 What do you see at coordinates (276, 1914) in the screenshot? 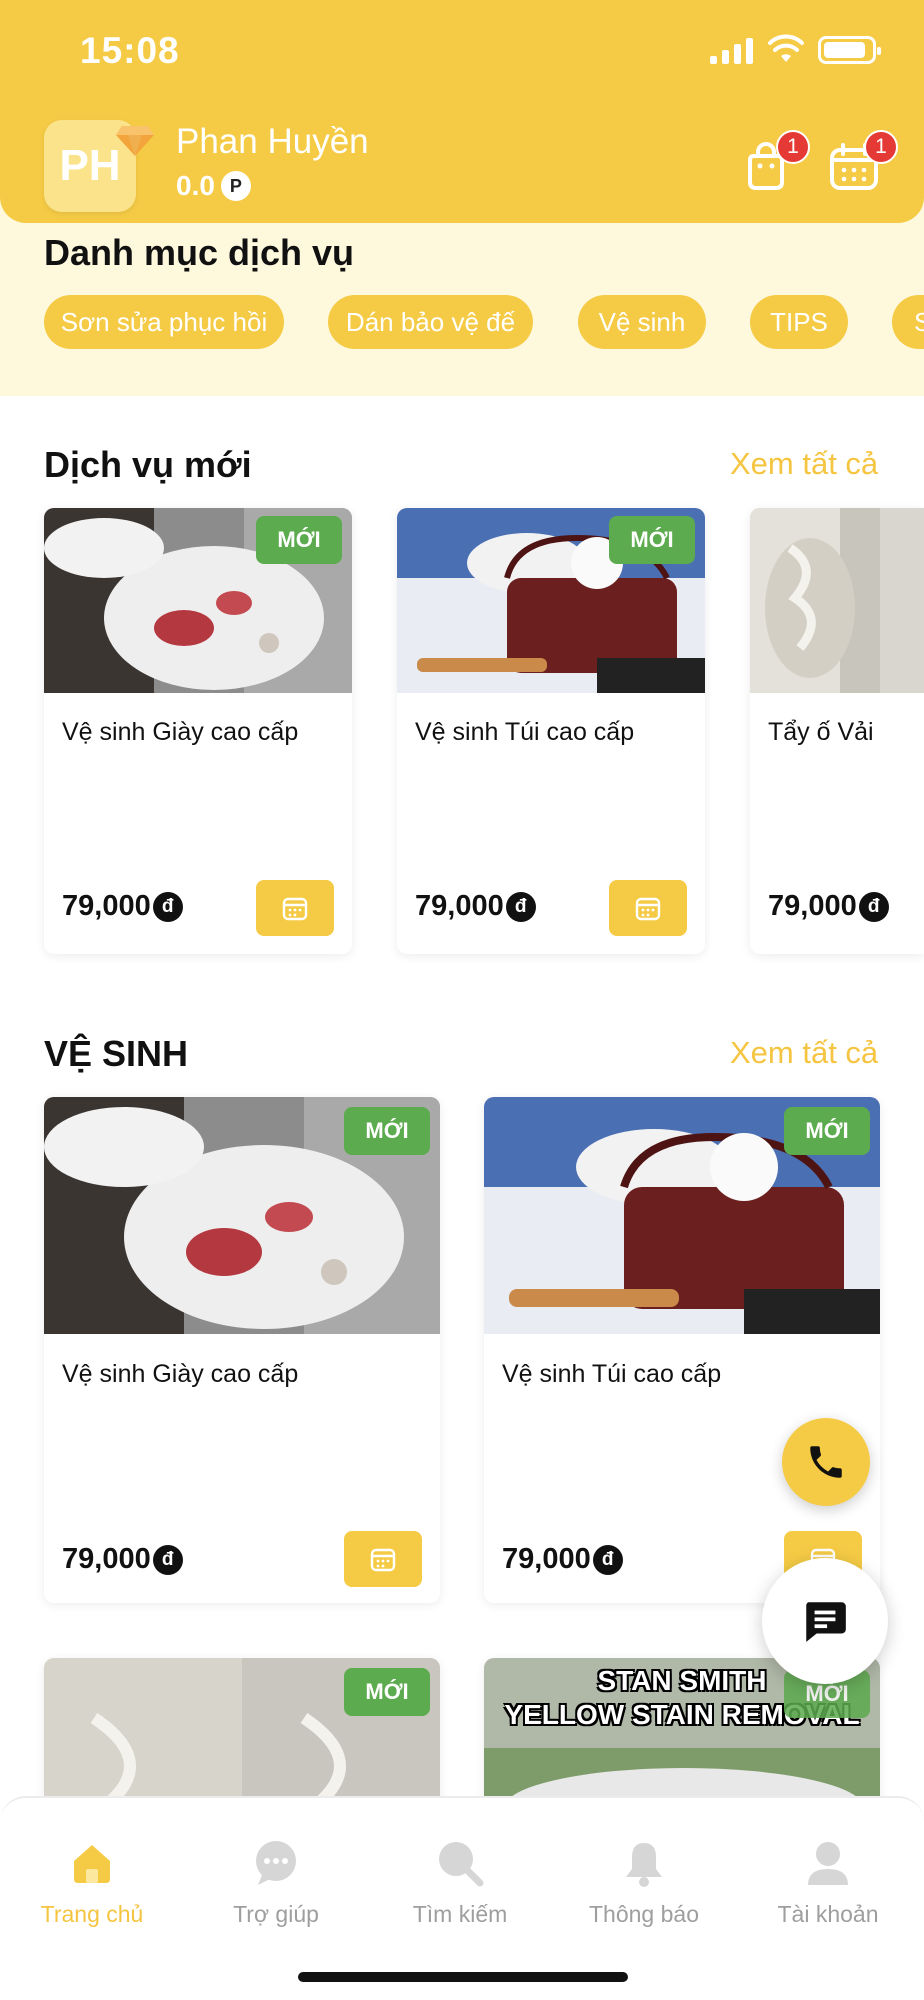
I see `nav-label: Trợ giúp` at bounding box center [276, 1914].